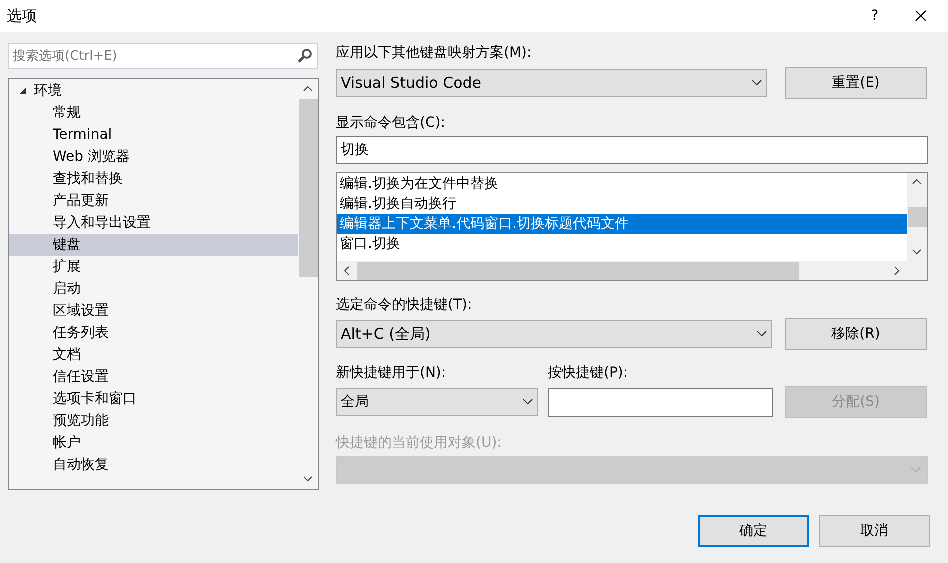 The height and width of the screenshot is (563, 948). I want to click on field-label: 选定命令的快捷键(T):, so click(405, 305).